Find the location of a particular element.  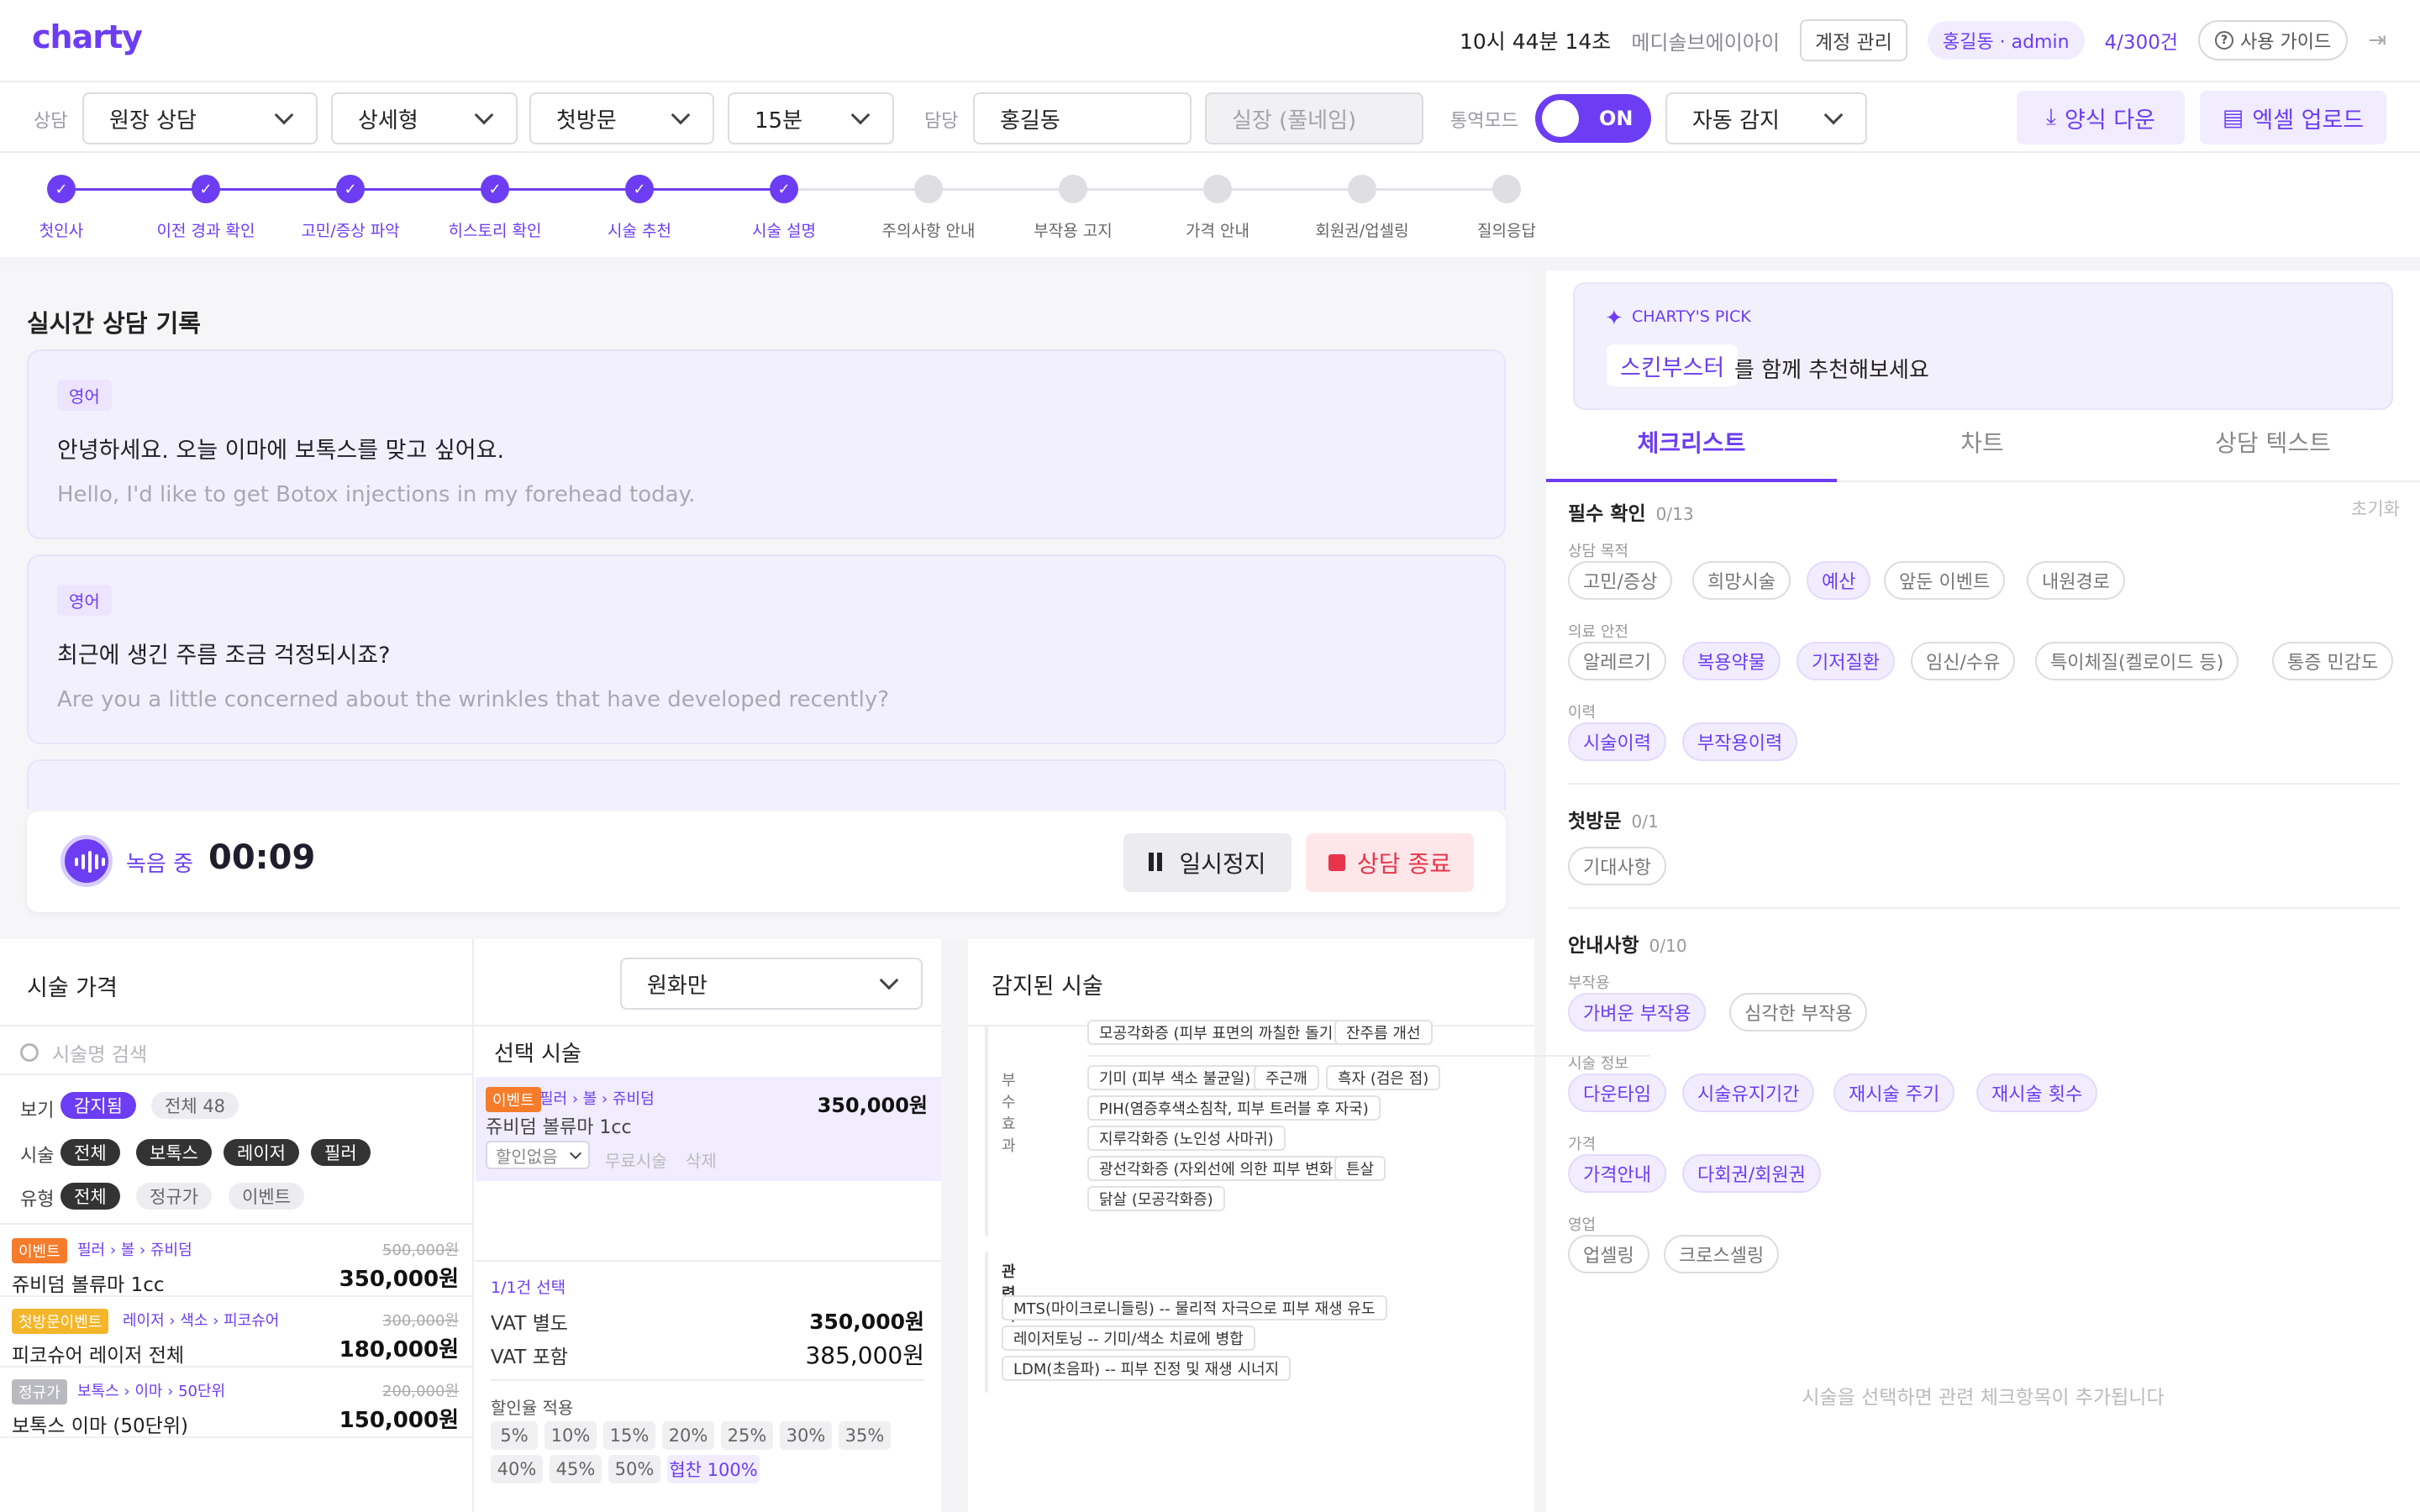

checklist-chip: 고민/증상 is located at coordinates (1620, 580).